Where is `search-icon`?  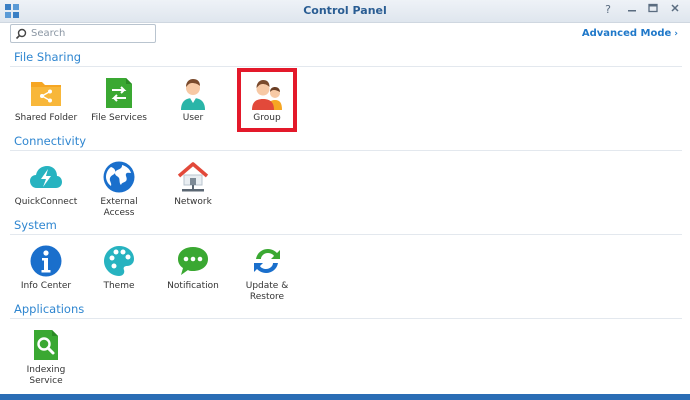
search-icon is located at coordinates (21, 34).